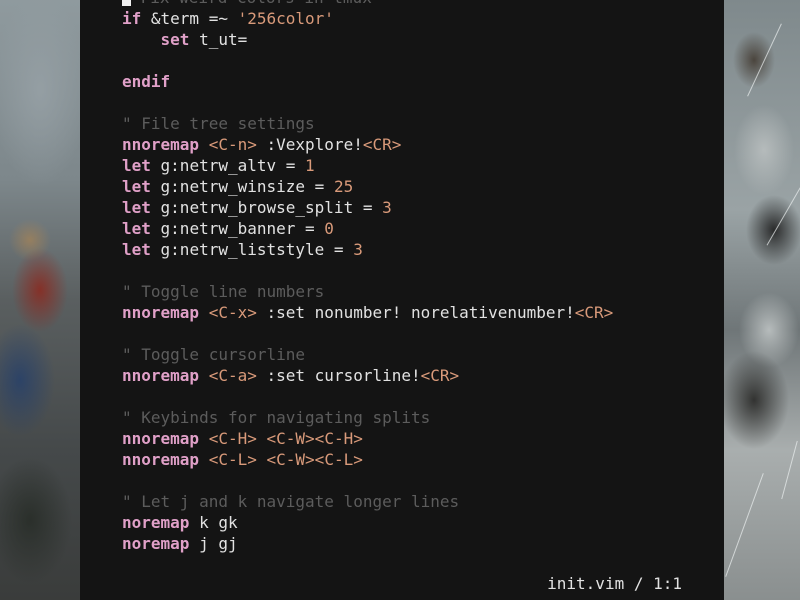 This screenshot has width=800, height=600. Describe the element at coordinates (218, 39) in the screenshot. I see `code-text: t_ut=` at that location.